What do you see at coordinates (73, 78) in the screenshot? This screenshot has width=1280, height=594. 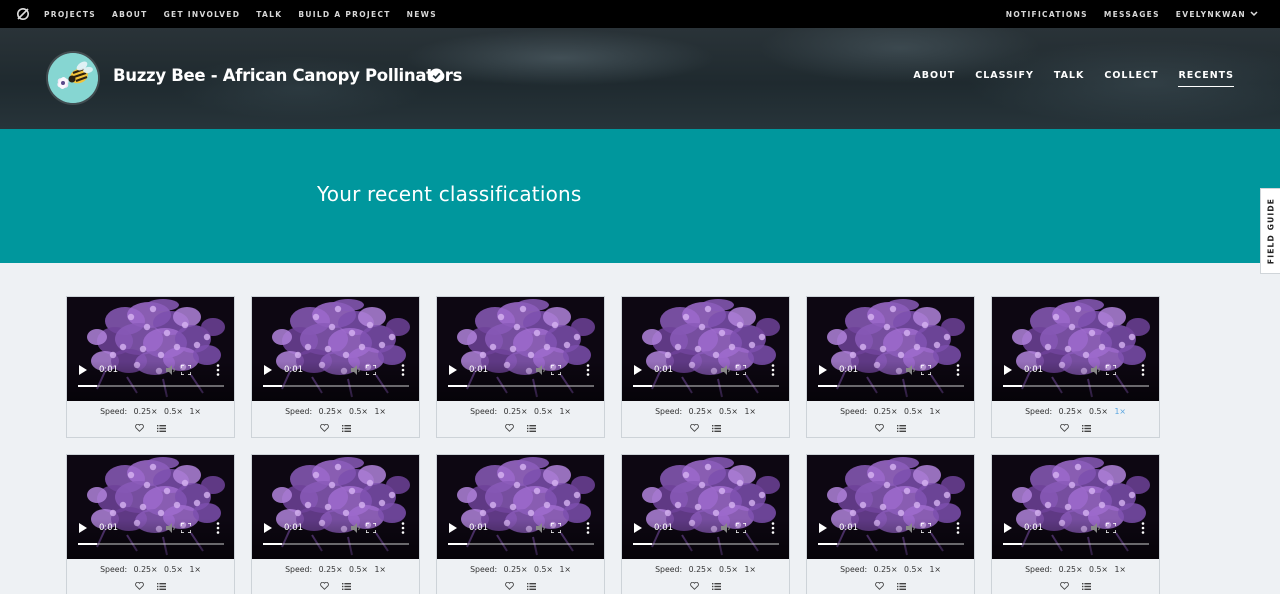 I see `project-avatar` at bounding box center [73, 78].